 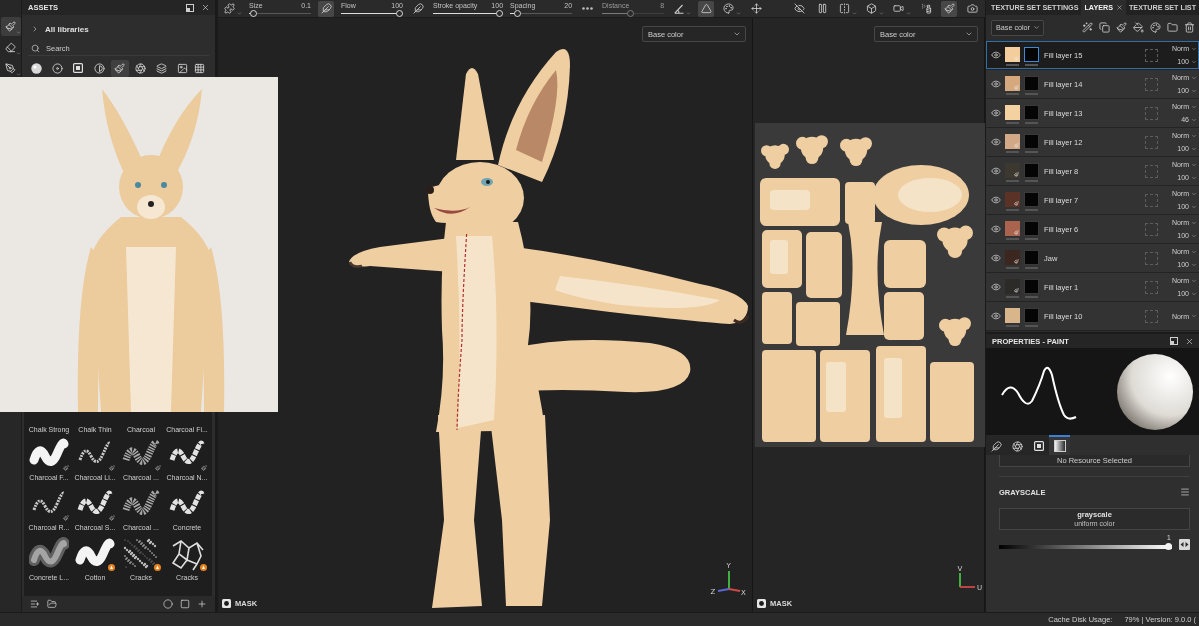 I want to click on list-plus-icon, so click(x=35, y=604).